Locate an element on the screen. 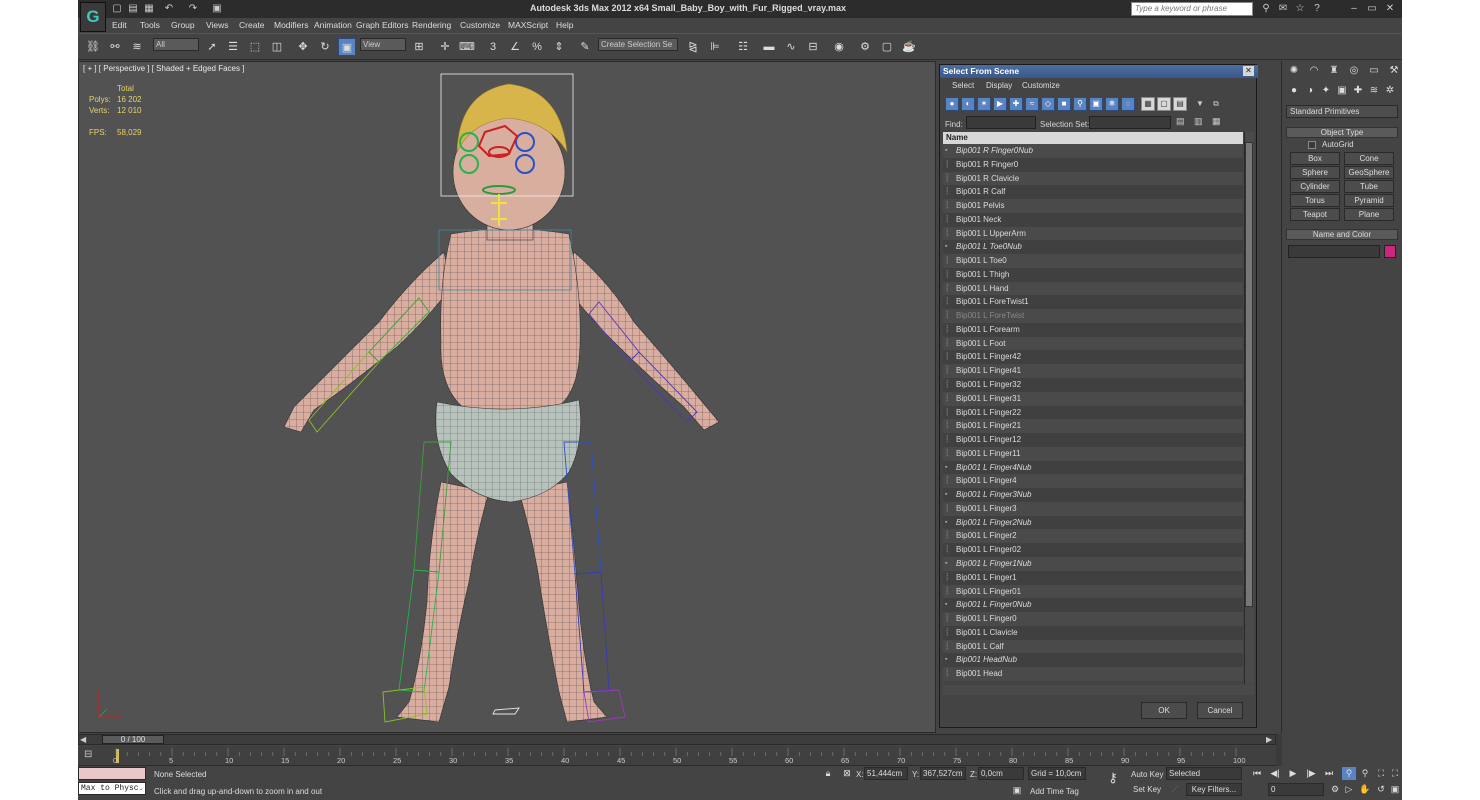 This screenshot has width=1480, height=800. absolute-mode-icon: ⊠ is located at coordinates (847, 773).